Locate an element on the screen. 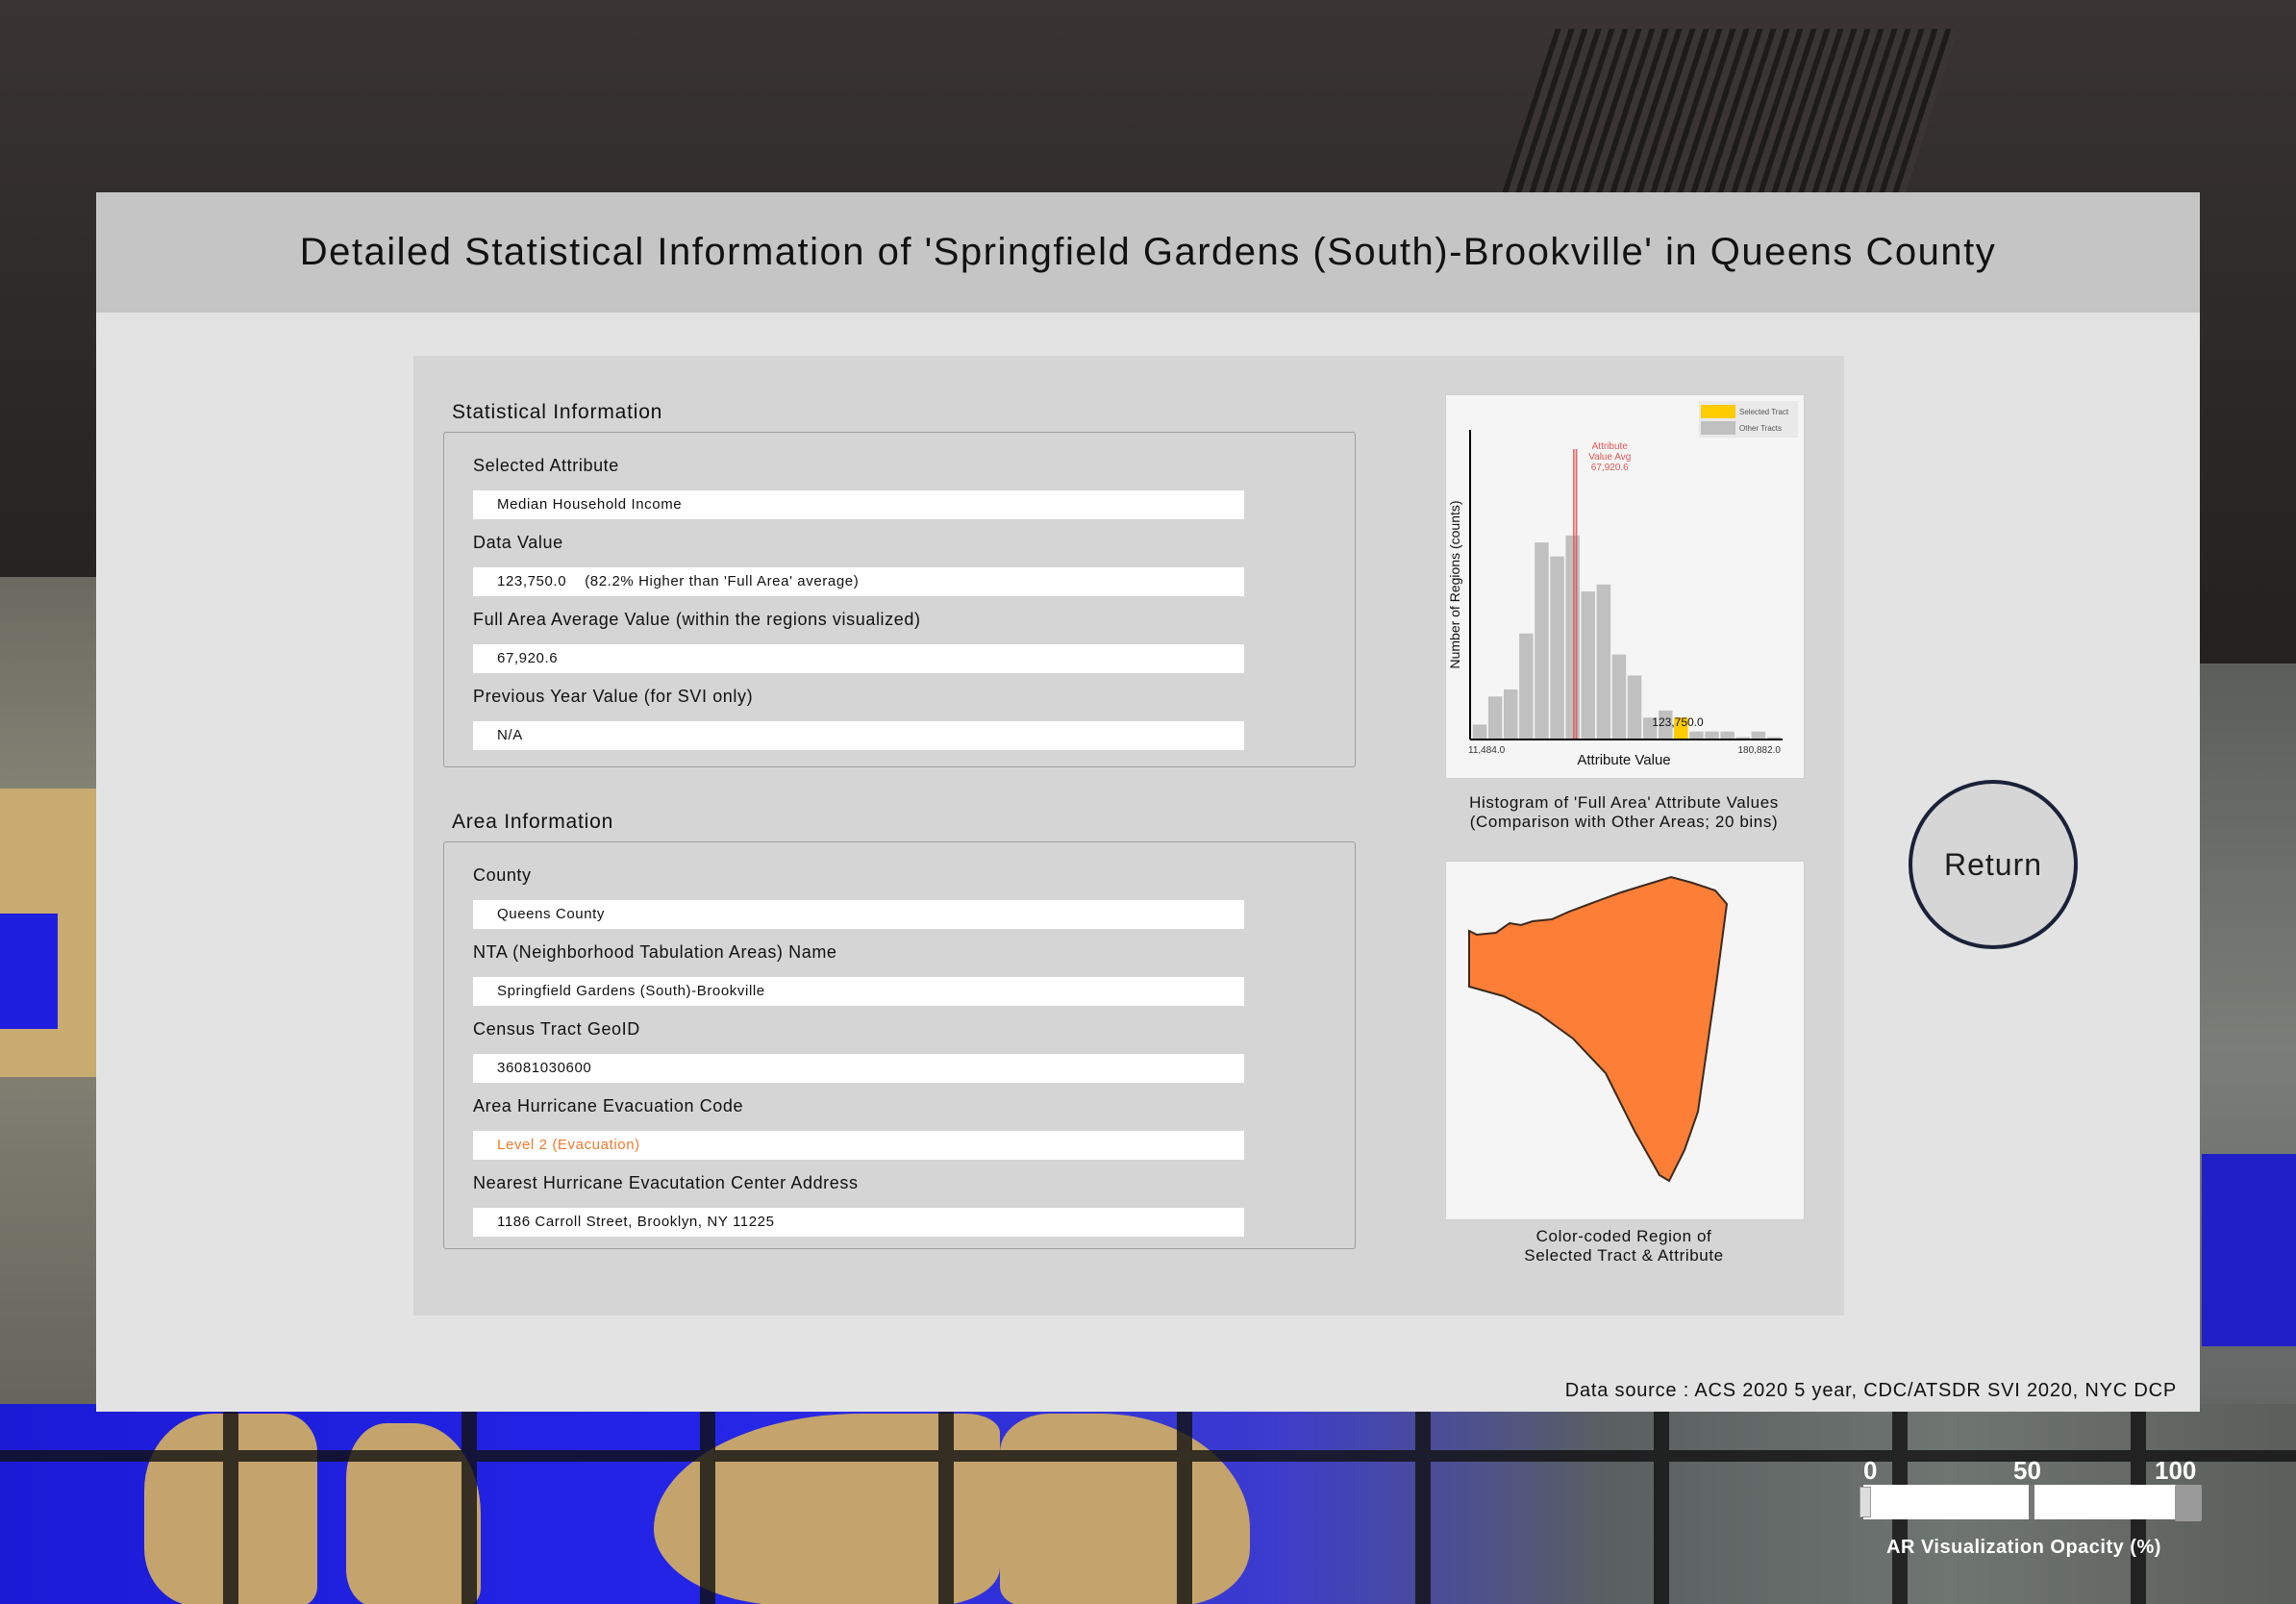 The height and width of the screenshot is (1604, 2296). region-map-caption-line: Color-coded Region of is located at coordinates (1623, 1236).